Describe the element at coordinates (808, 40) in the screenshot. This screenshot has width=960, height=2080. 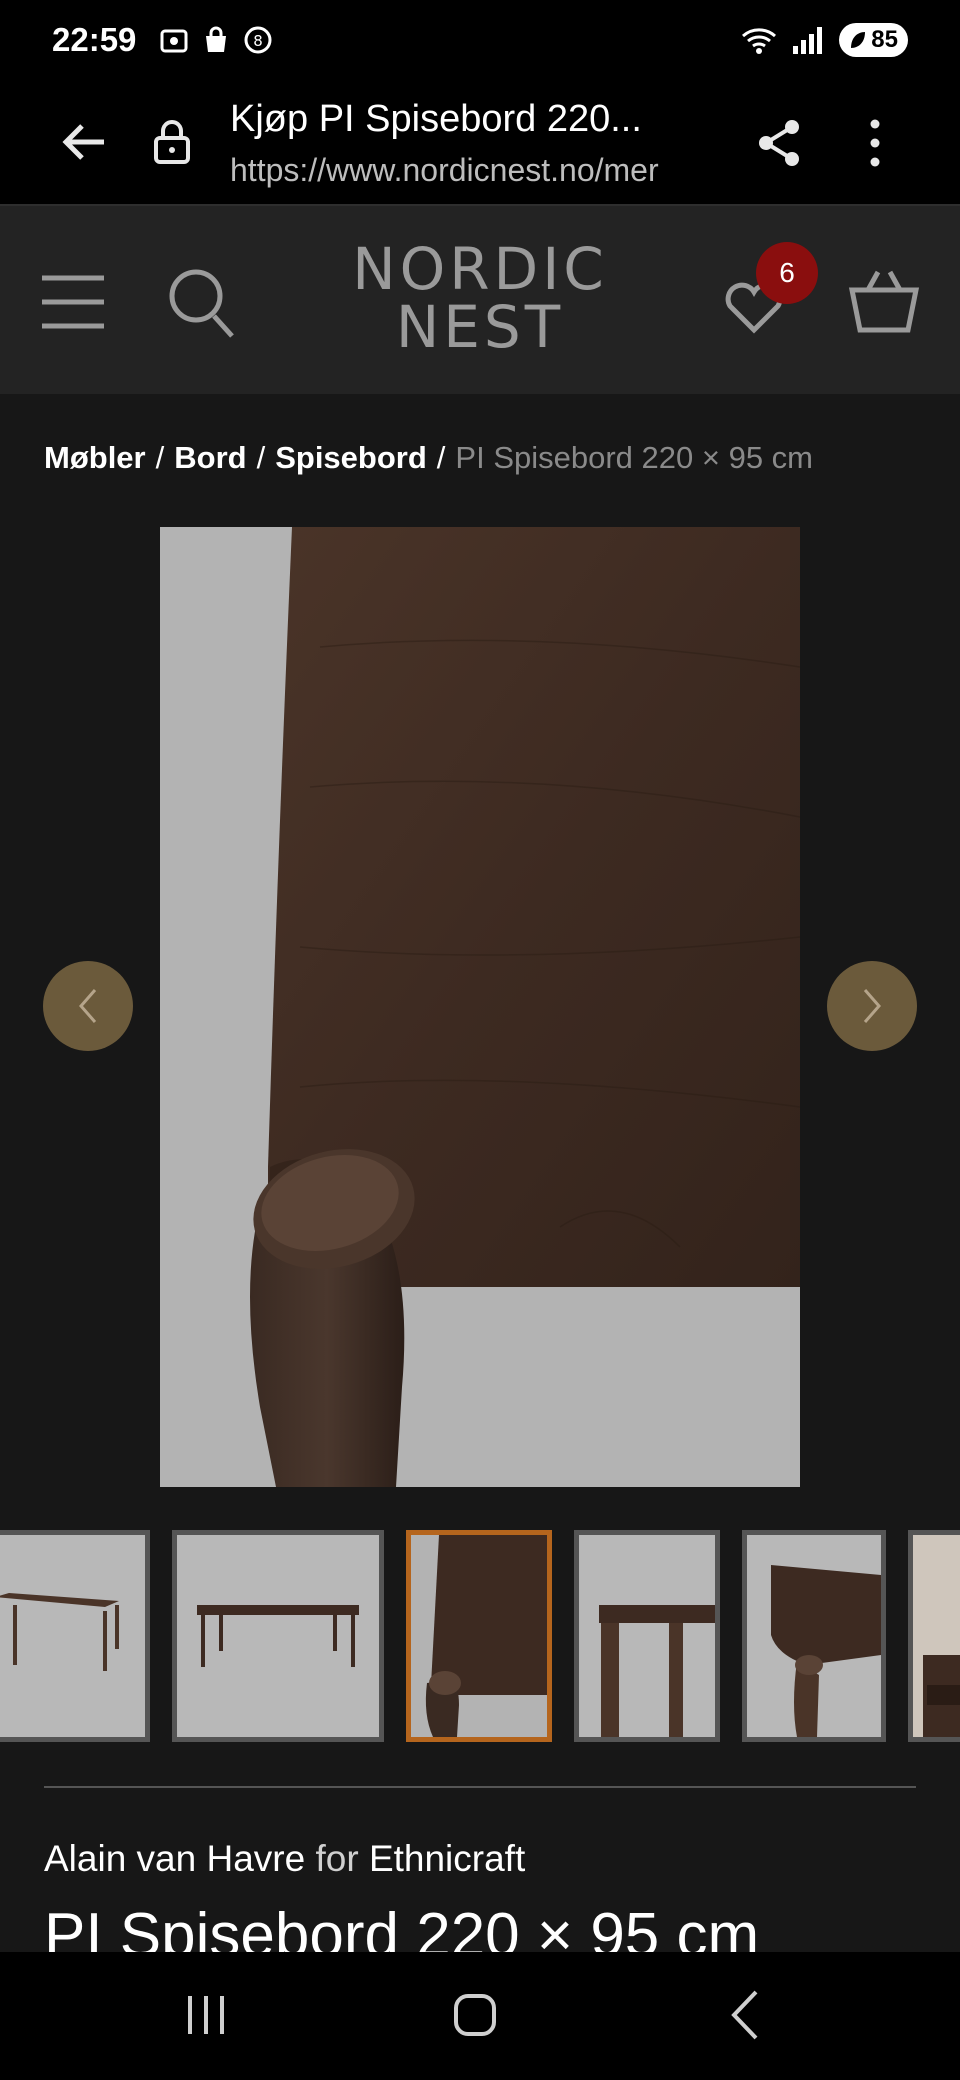
I see `signal-icon` at that location.